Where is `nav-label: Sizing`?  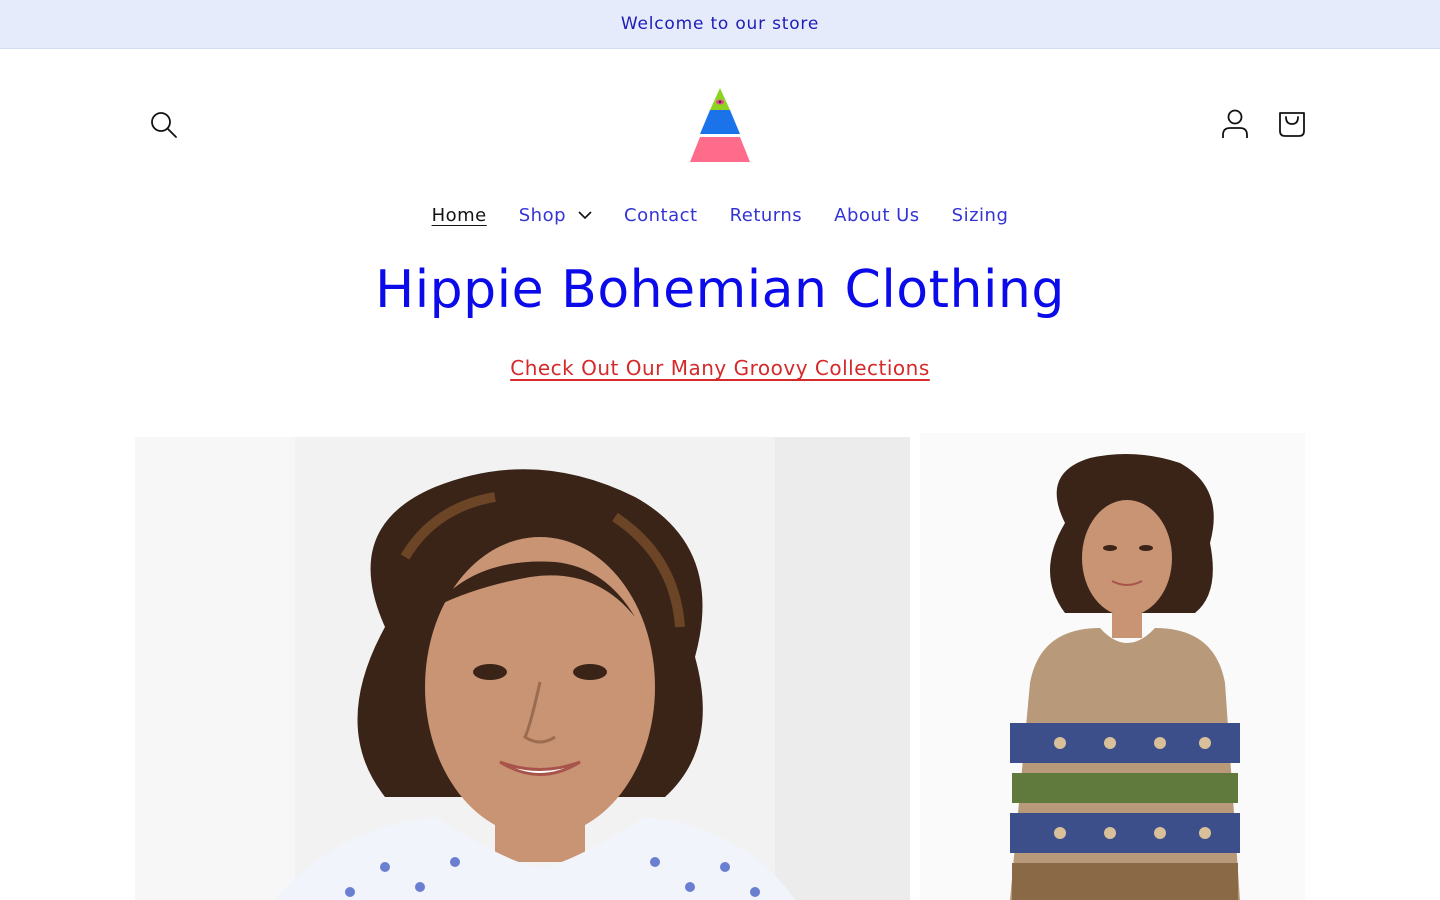
nav-label: Sizing is located at coordinates (980, 215).